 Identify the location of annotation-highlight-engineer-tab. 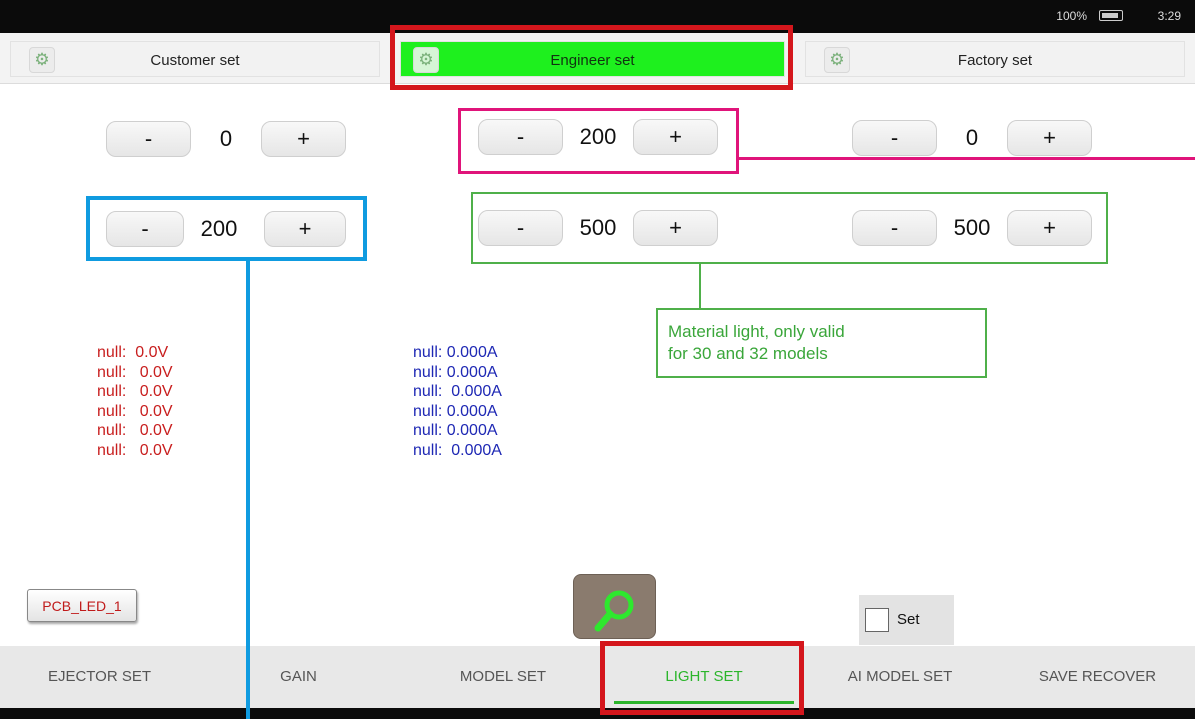
(591, 57).